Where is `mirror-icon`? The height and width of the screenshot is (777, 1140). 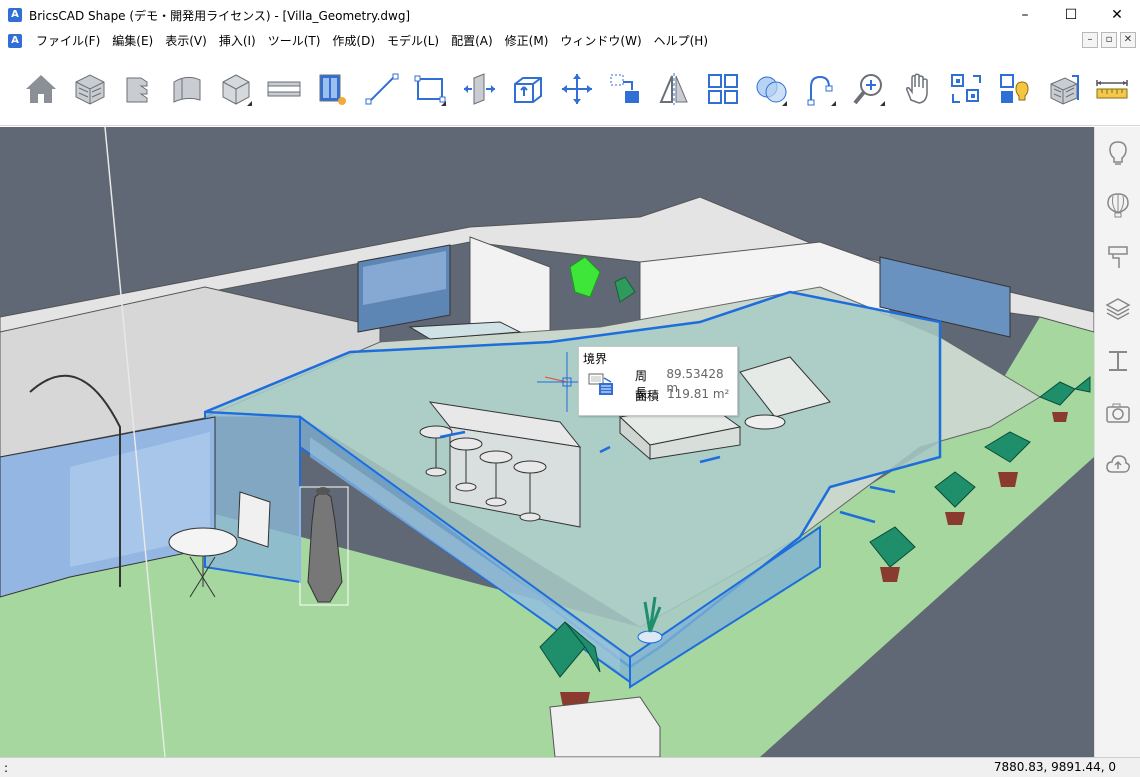 mirror-icon is located at coordinates (673, 88).